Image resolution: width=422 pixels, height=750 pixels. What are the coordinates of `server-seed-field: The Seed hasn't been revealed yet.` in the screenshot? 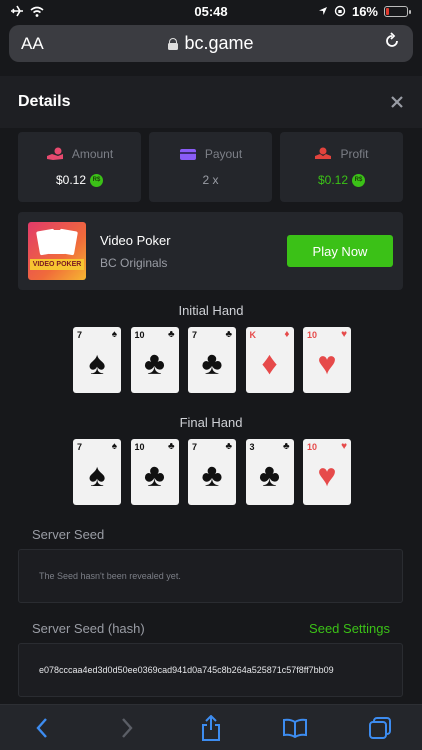 It's located at (210, 576).